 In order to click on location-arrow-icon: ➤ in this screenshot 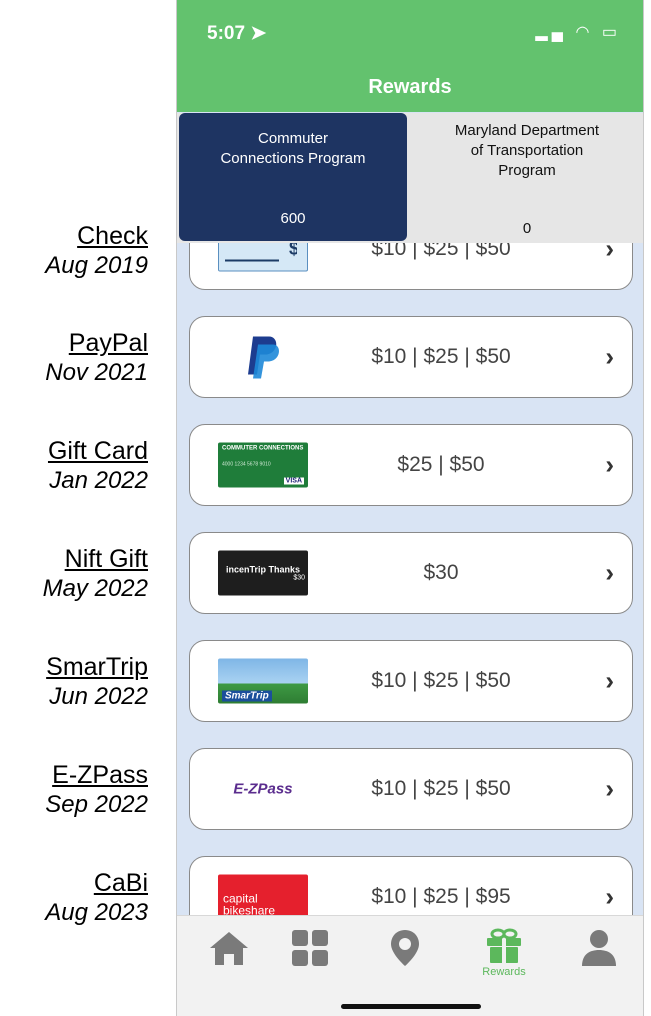, I will do `click(258, 33)`.